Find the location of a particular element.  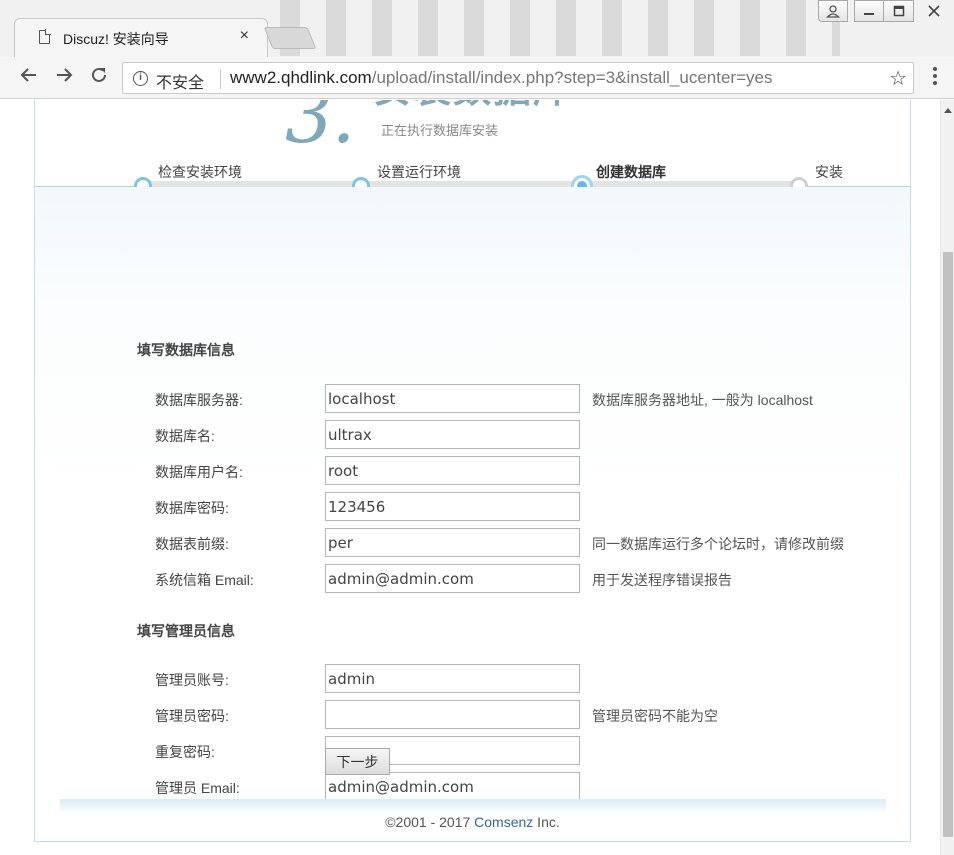

system-email-input is located at coordinates (452, 578).